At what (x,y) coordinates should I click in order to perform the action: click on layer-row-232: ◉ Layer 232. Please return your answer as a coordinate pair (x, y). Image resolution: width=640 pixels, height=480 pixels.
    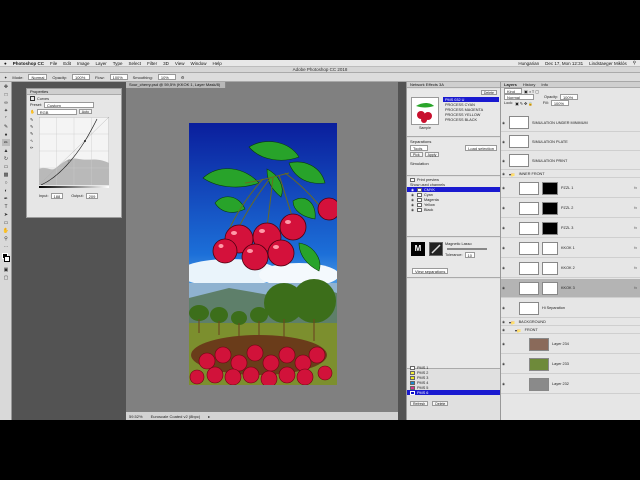
    Looking at the image, I should click on (570, 384).